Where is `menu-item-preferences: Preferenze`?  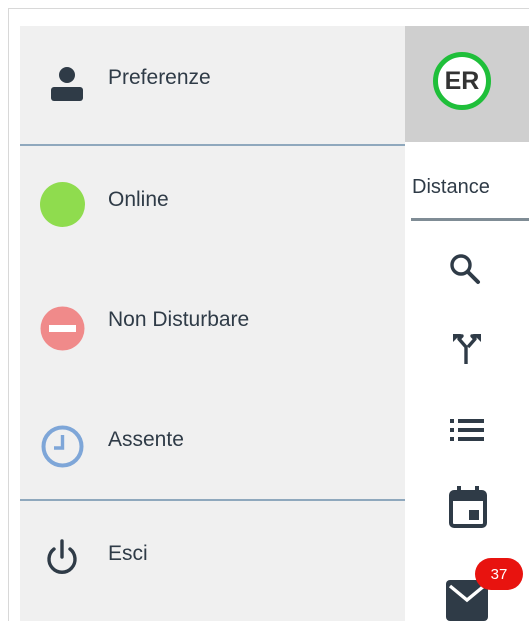 menu-item-preferences: Preferenze is located at coordinates (212, 85).